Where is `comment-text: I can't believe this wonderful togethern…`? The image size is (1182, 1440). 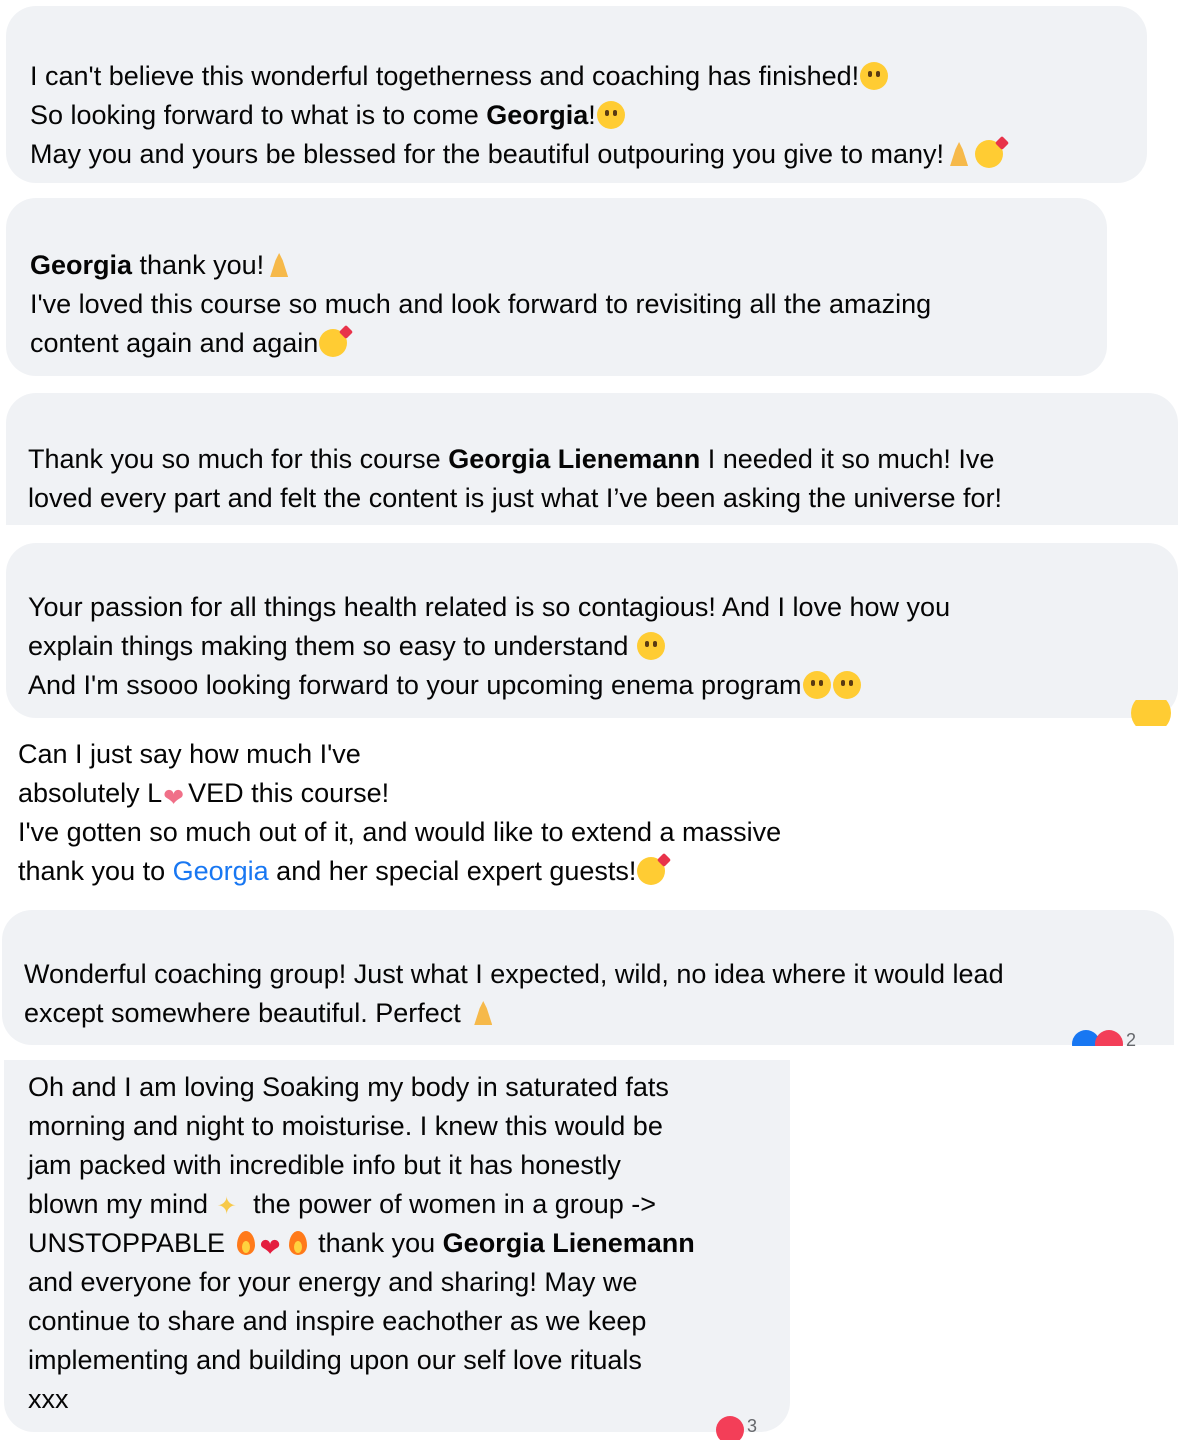
comment-text: I can't believe this wonderful togethern… is located at coordinates (445, 76).